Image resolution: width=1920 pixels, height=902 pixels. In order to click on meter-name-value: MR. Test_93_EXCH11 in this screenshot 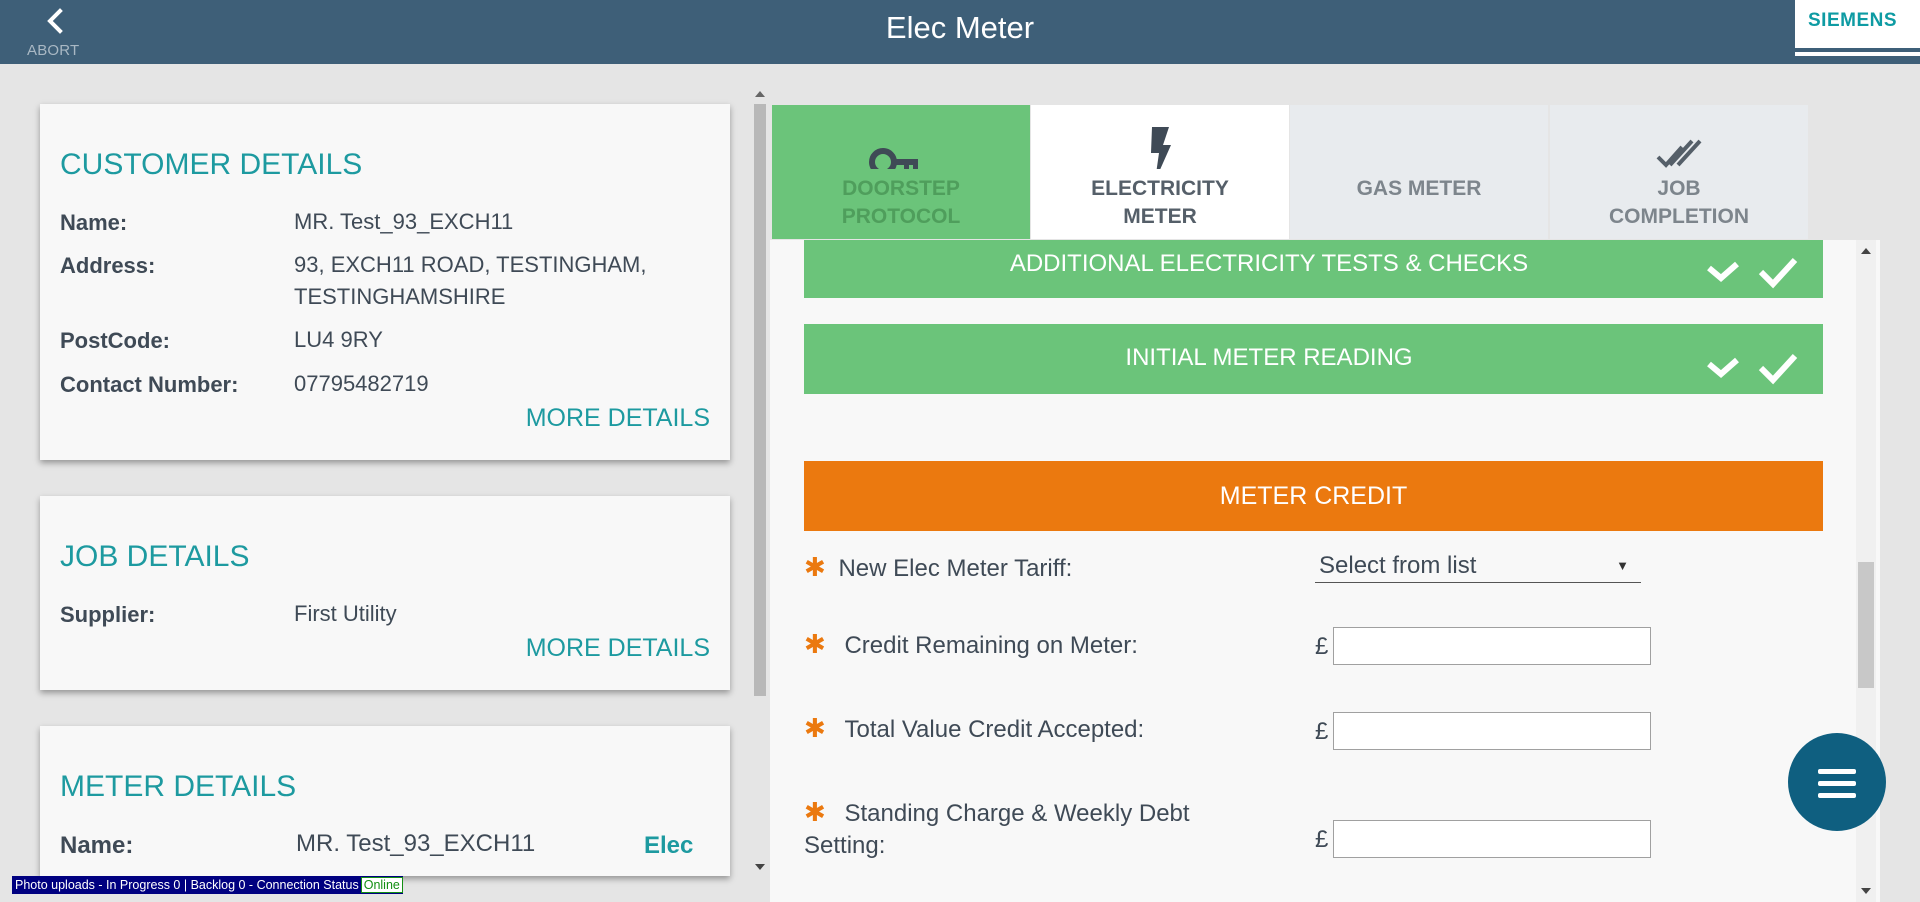, I will do `click(416, 843)`.